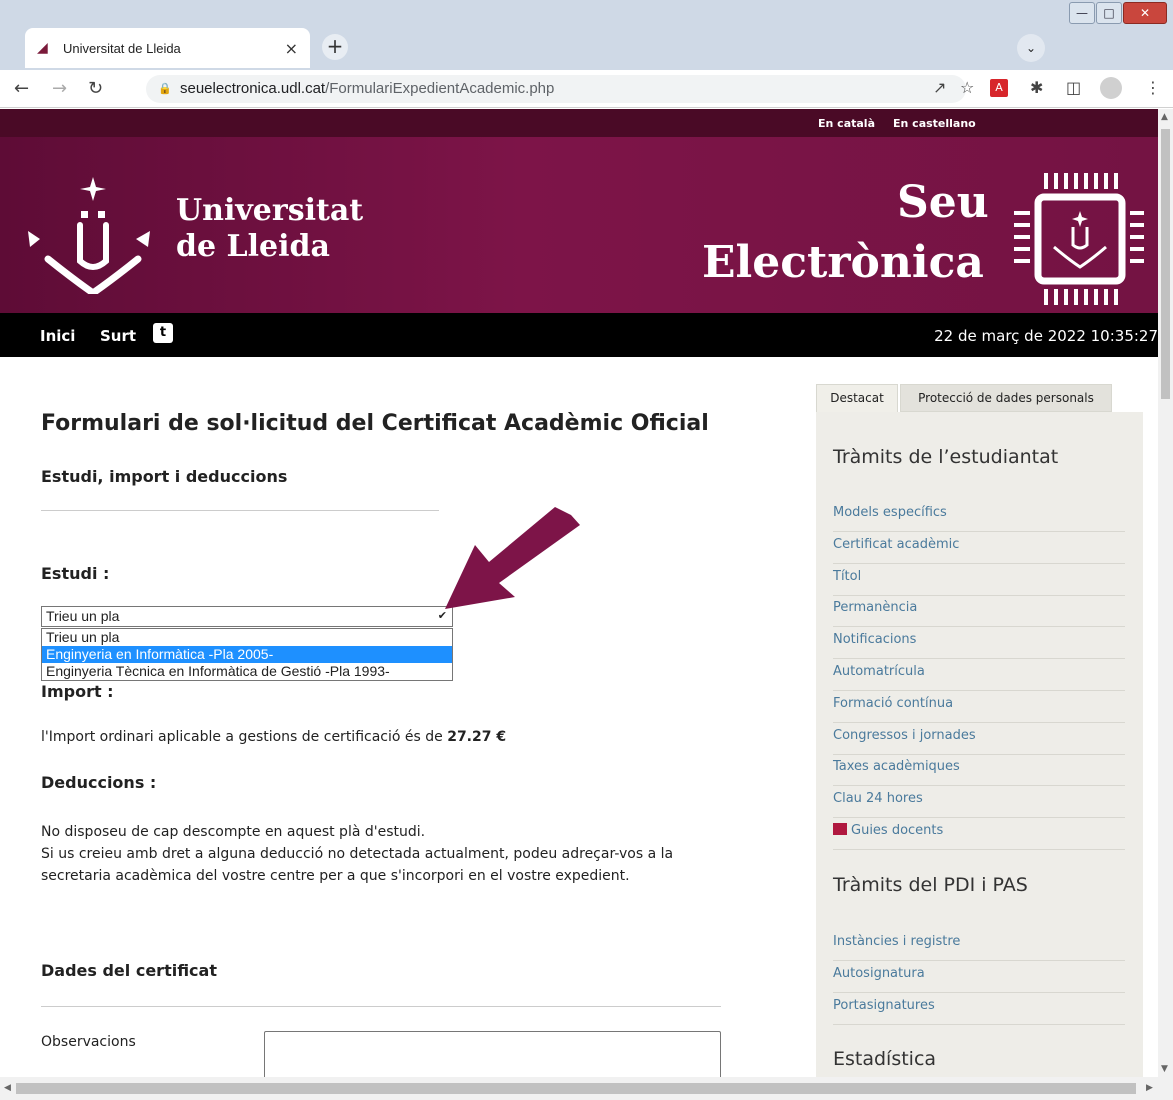 This screenshot has width=1173, height=1100. I want to click on sidebar-link-label: Formació contínua, so click(893, 703).